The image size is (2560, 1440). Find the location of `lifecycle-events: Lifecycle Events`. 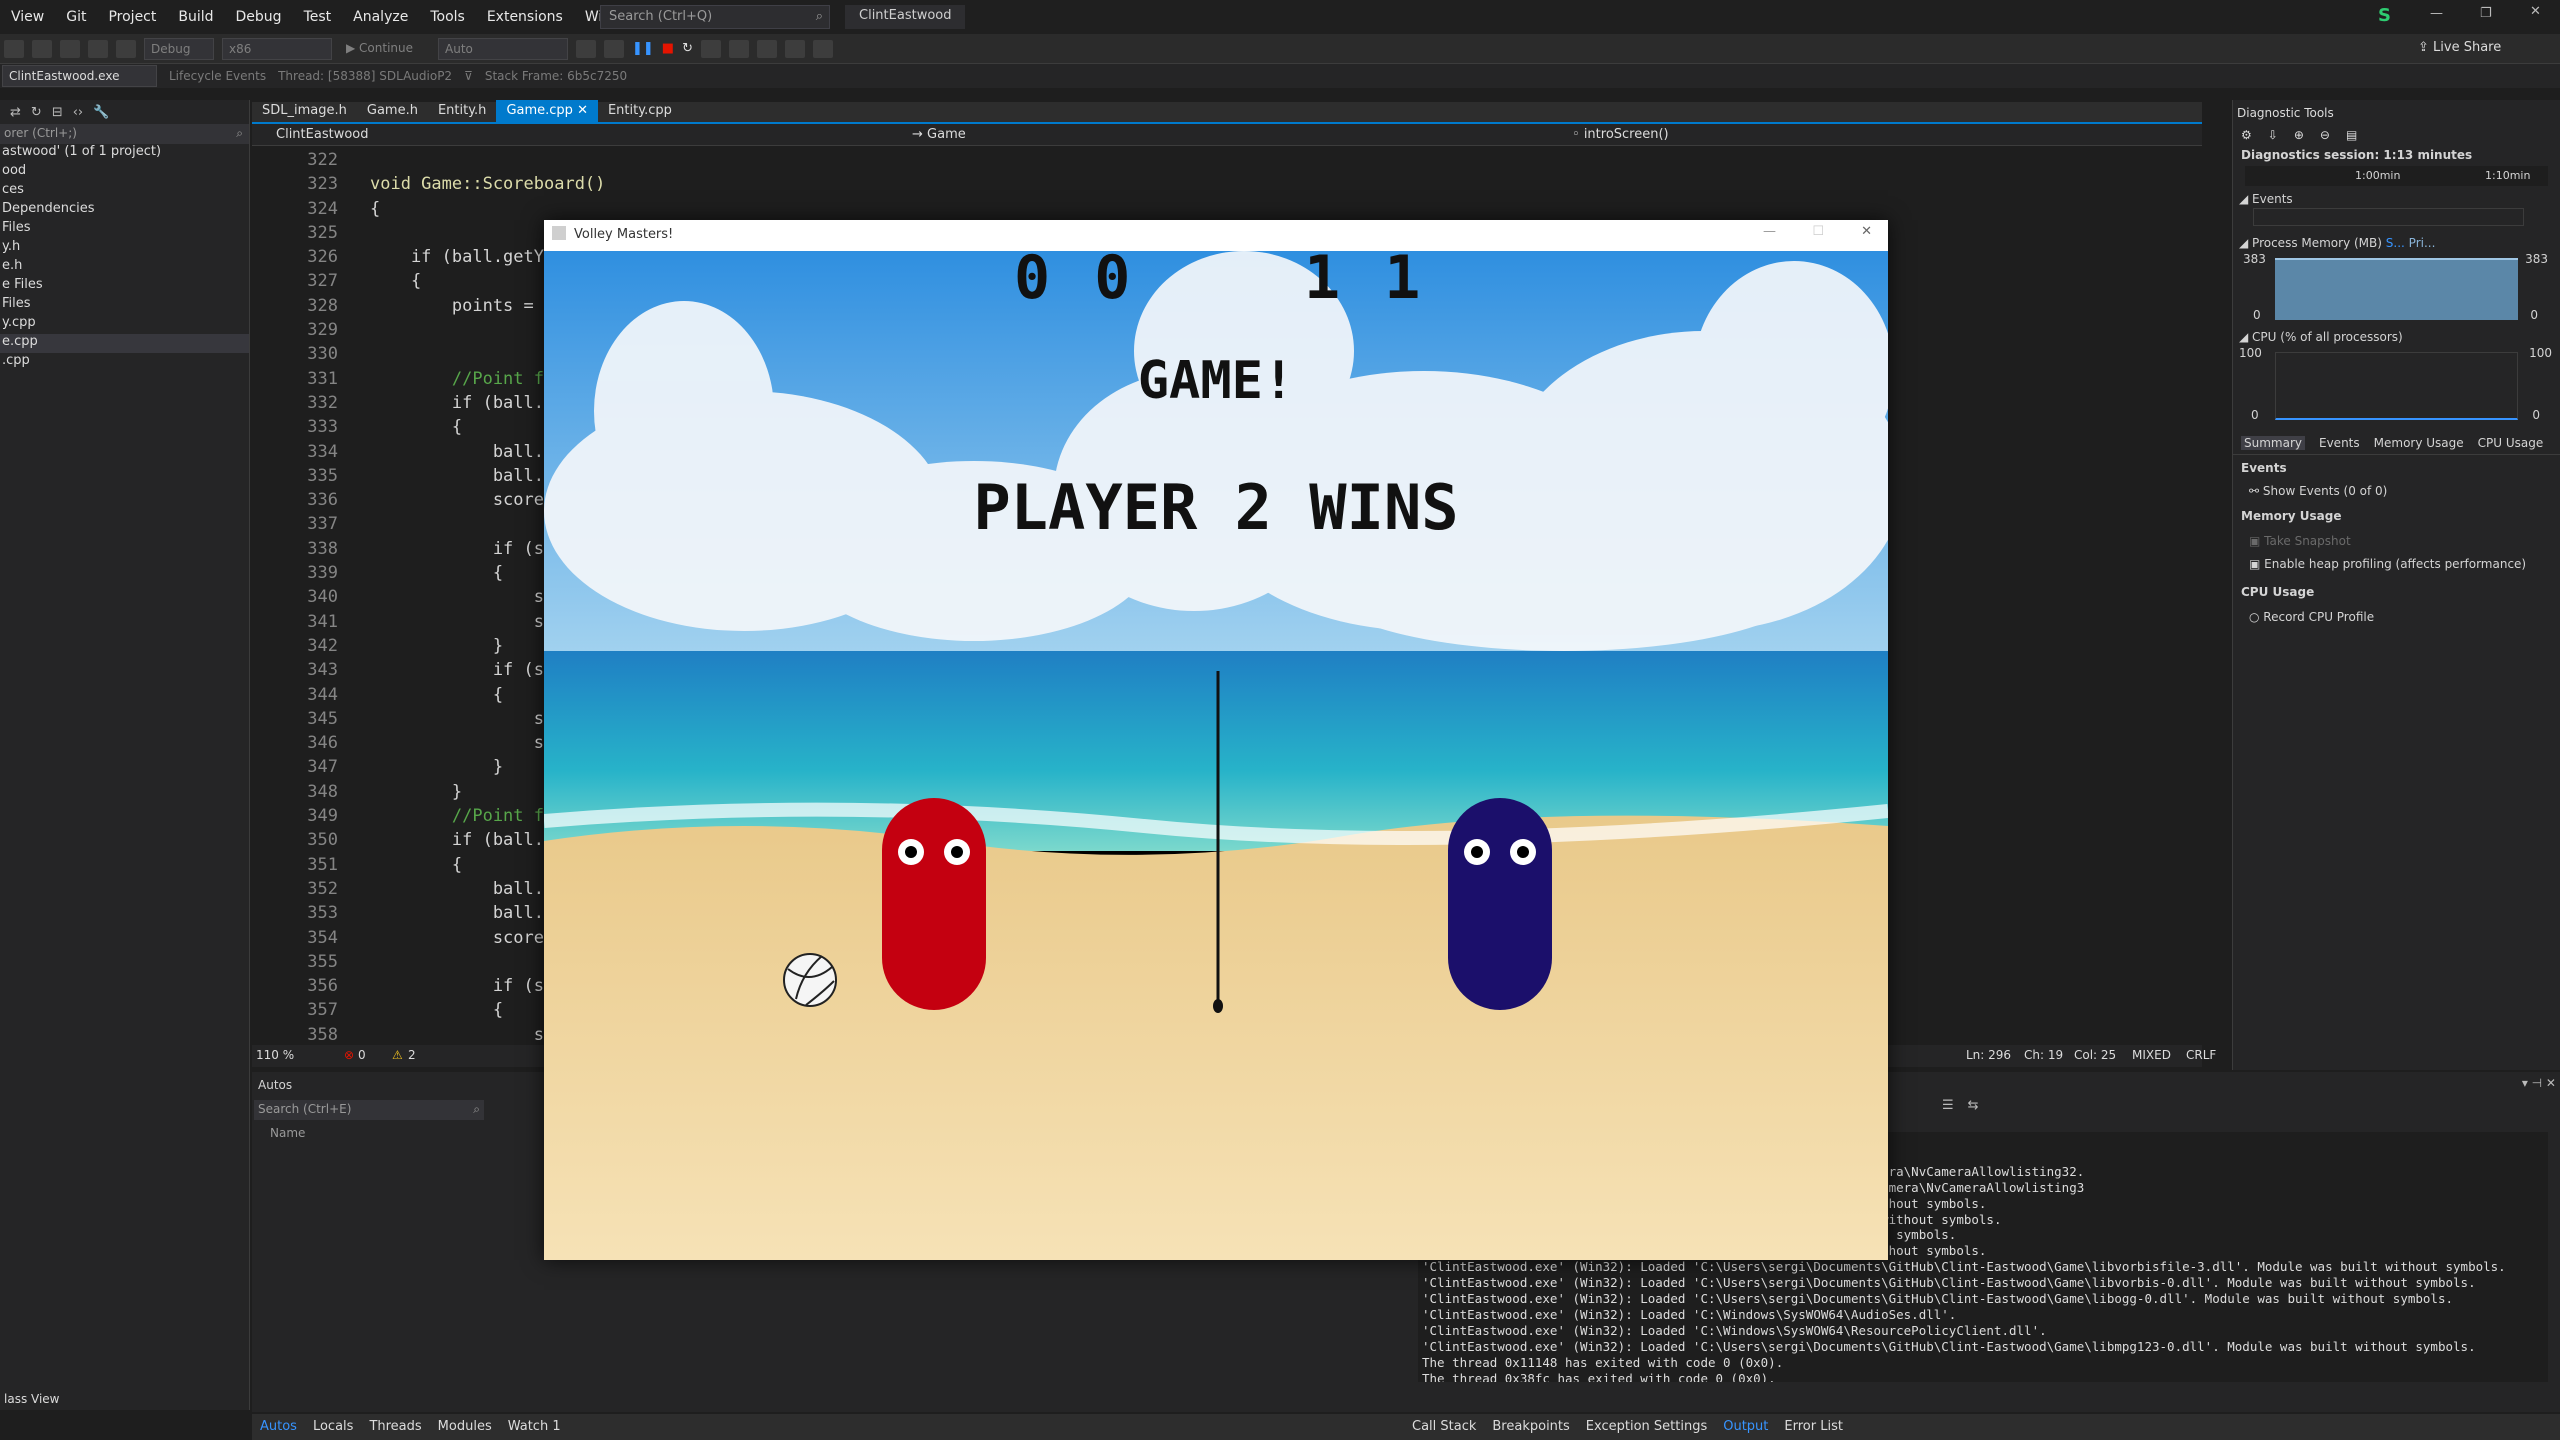

lifecycle-events: Lifecycle Events is located at coordinates (217, 76).